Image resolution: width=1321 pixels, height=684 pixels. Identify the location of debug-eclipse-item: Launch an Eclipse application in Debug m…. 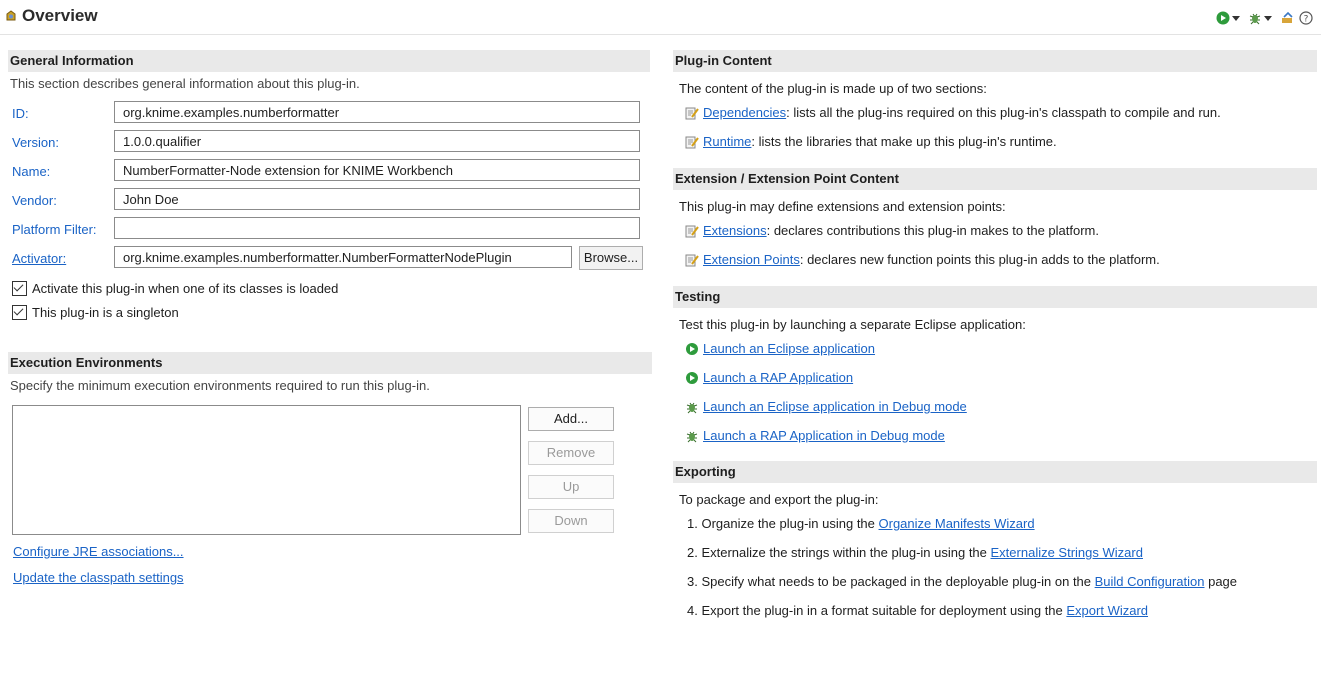
(1001, 406).